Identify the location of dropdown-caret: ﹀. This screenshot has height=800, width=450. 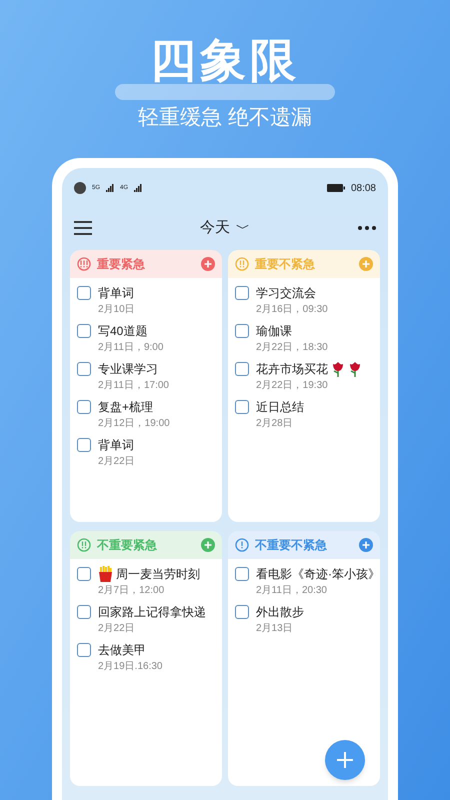
(243, 228).